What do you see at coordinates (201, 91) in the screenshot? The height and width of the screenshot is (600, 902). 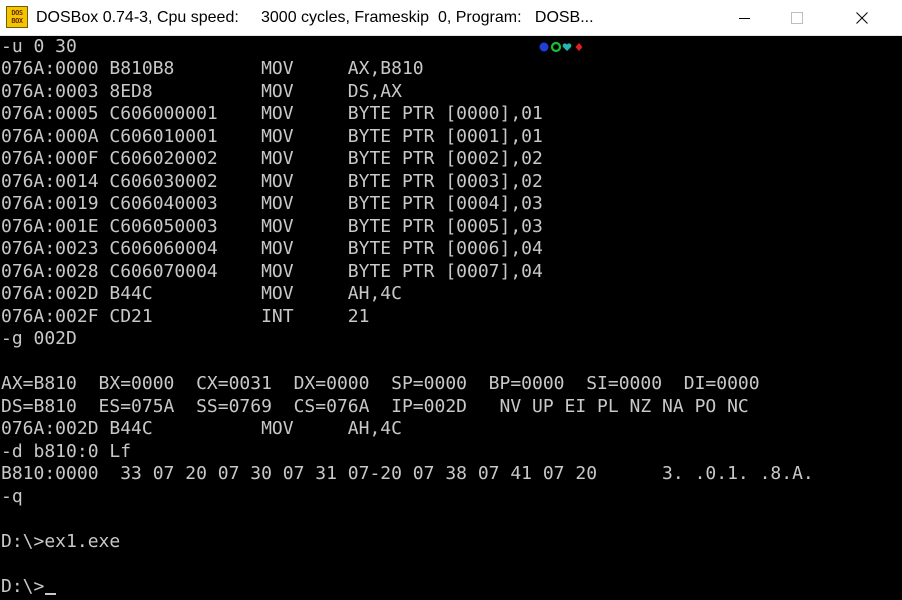 I see `console-line: 076A:0003 8ED8 MOV DS,AX` at bounding box center [201, 91].